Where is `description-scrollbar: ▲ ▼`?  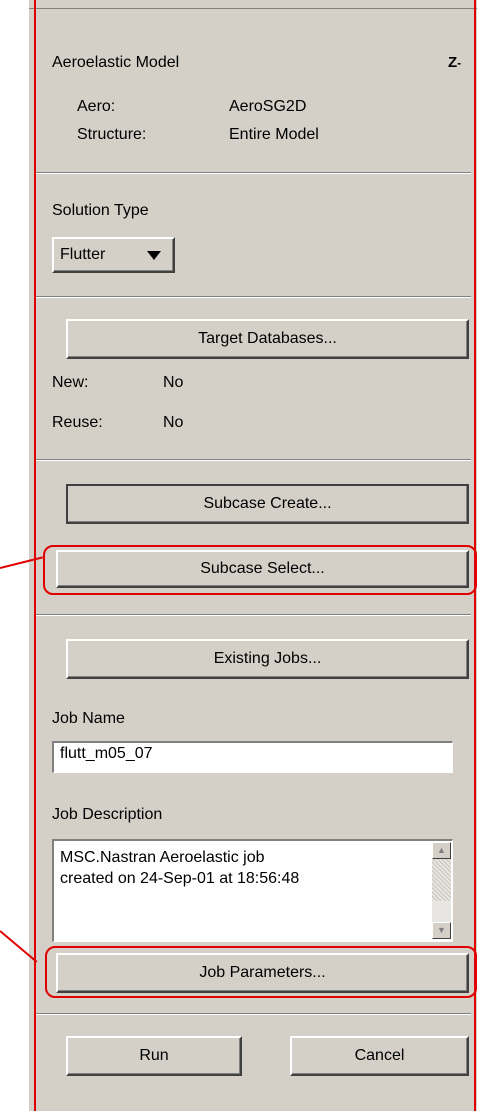 description-scrollbar: ▲ ▼ is located at coordinates (441, 890).